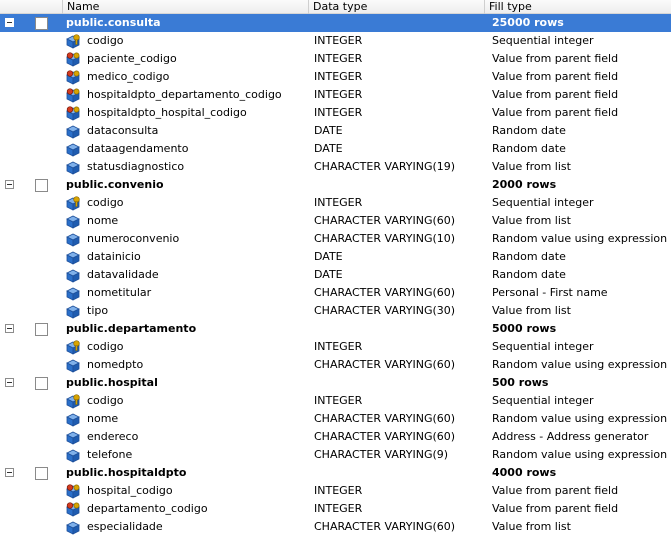  I want to click on field-name: departamento_codigo, so click(147, 508).